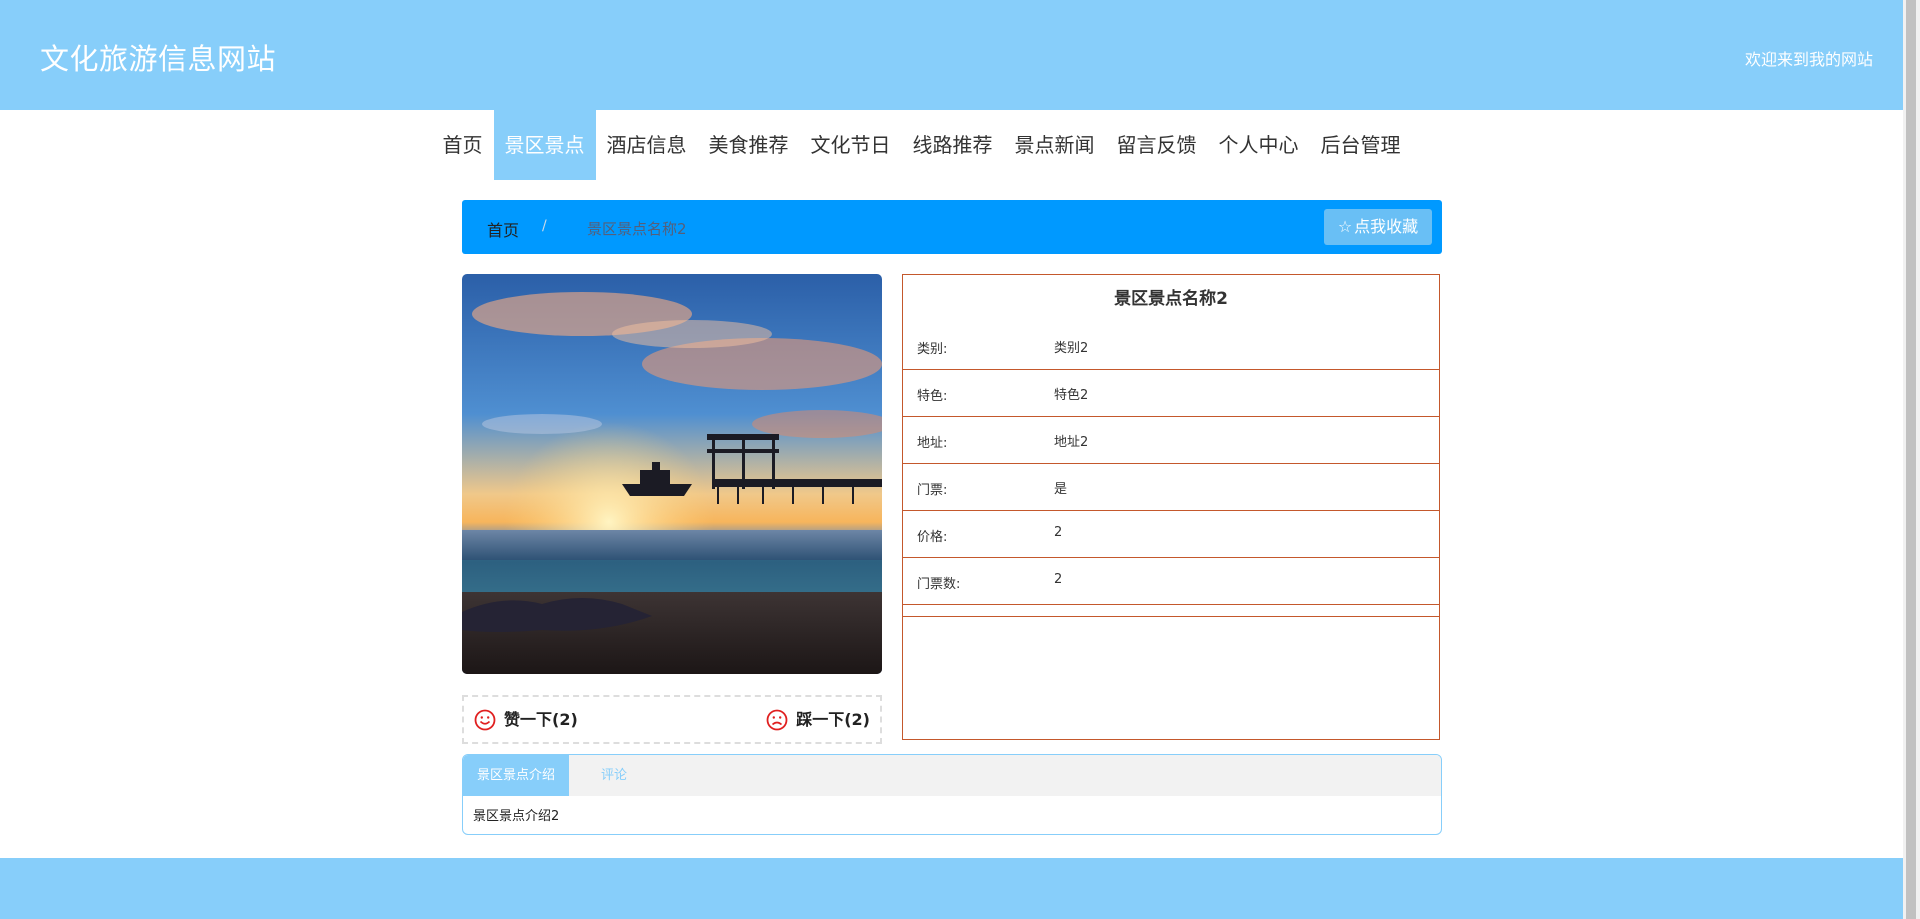  I want to click on favorite-button: ☆ 点我收藏, so click(1378, 227).